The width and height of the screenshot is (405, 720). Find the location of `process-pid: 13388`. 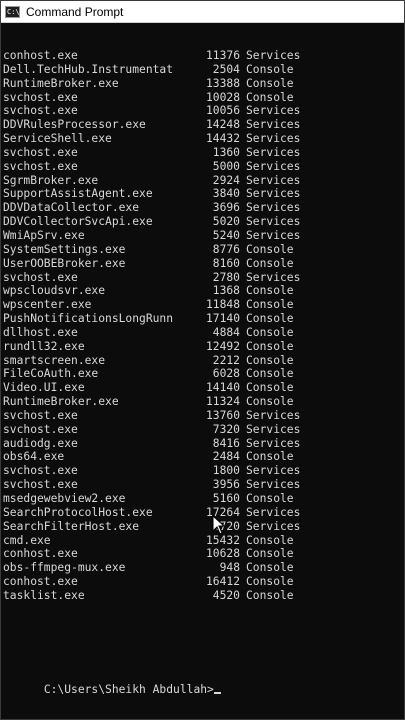

process-pid: 13388 is located at coordinates (222, 83).